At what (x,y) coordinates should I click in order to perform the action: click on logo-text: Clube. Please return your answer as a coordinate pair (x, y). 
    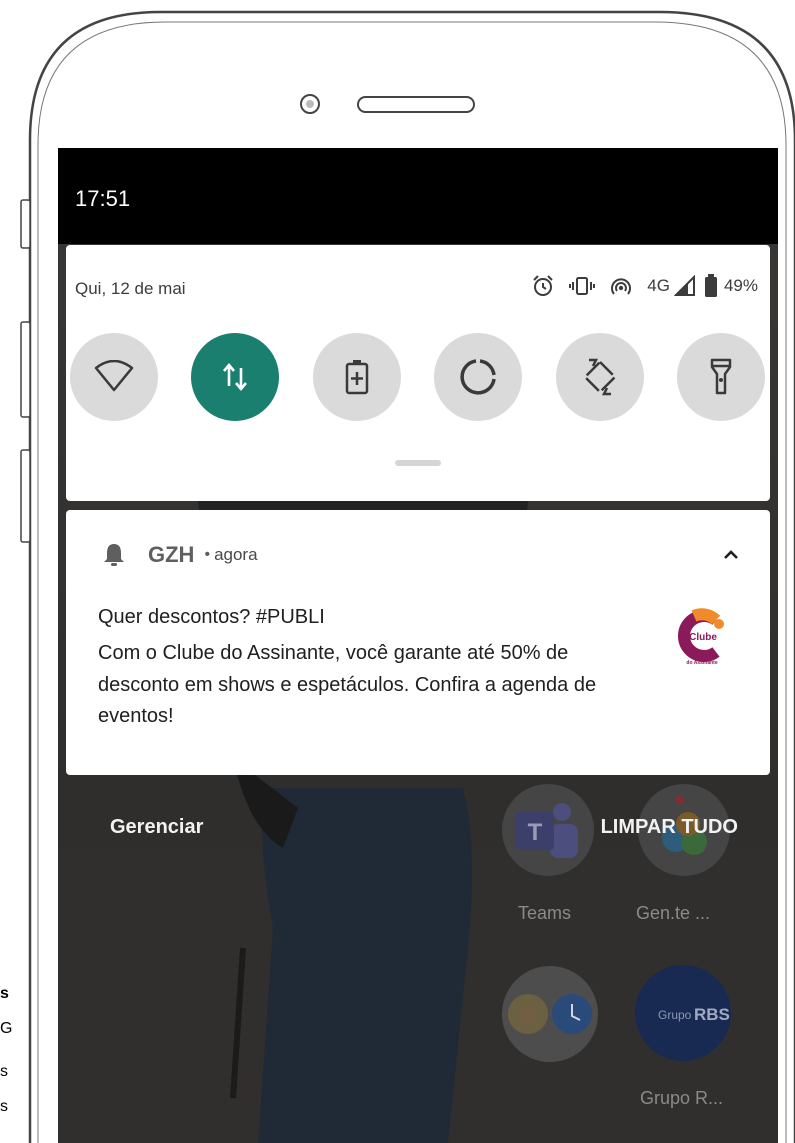
    Looking at the image, I should click on (703, 637).